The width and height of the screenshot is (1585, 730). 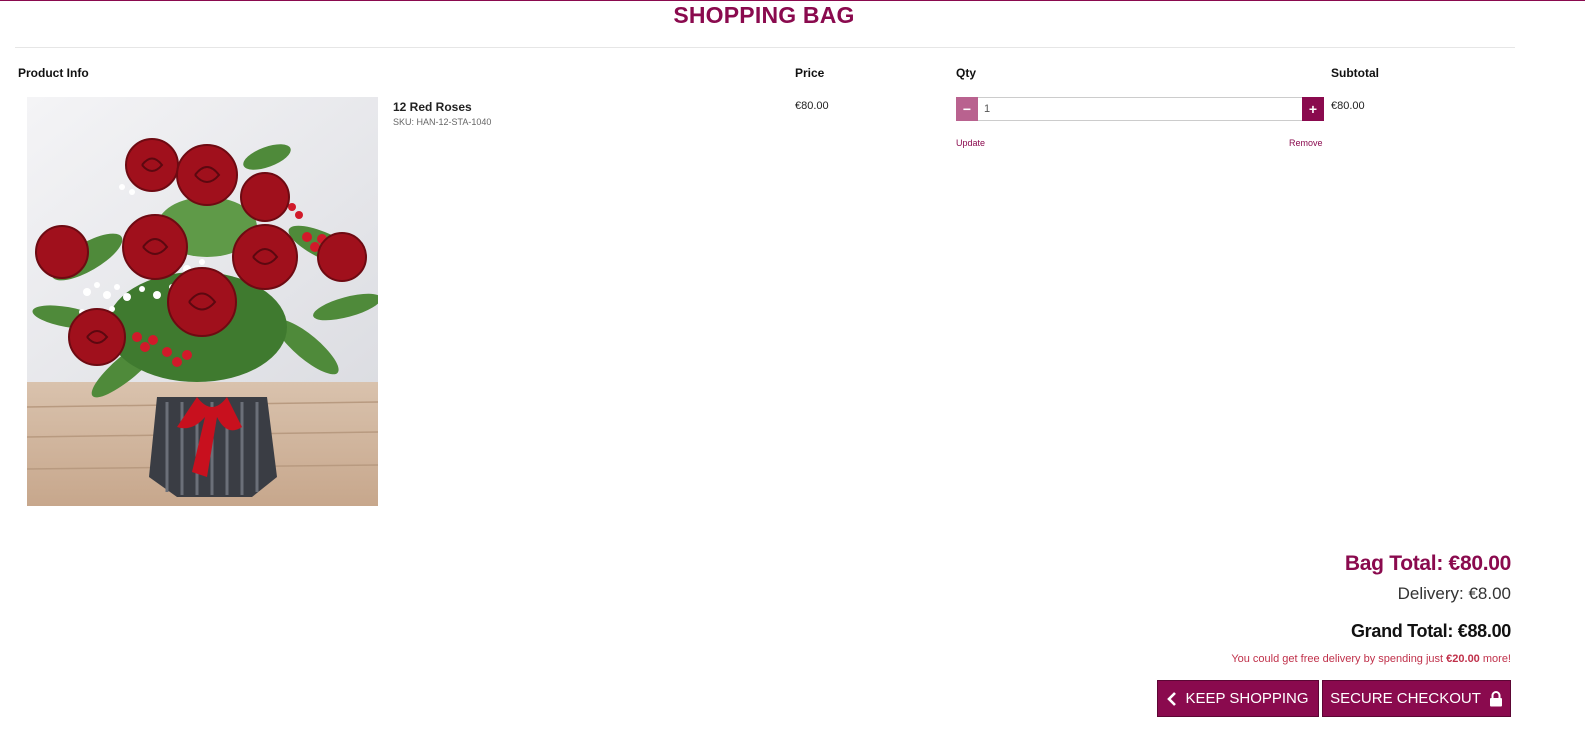 What do you see at coordinates (1355, 73) in the screenshot?
I see `column-header-subtotal: Subtotal` at bounding box center [1355, 73].